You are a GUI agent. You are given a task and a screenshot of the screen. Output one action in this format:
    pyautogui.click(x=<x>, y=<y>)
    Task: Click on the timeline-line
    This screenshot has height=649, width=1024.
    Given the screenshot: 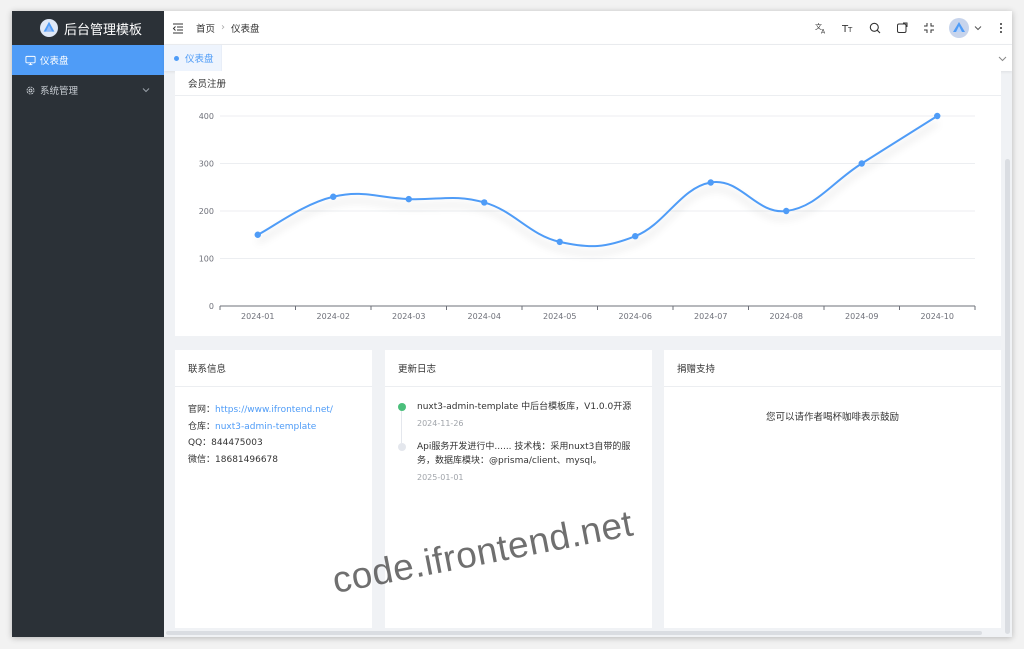 What is the action you would take?
    pyautogui.click(x=401, y=425)
    